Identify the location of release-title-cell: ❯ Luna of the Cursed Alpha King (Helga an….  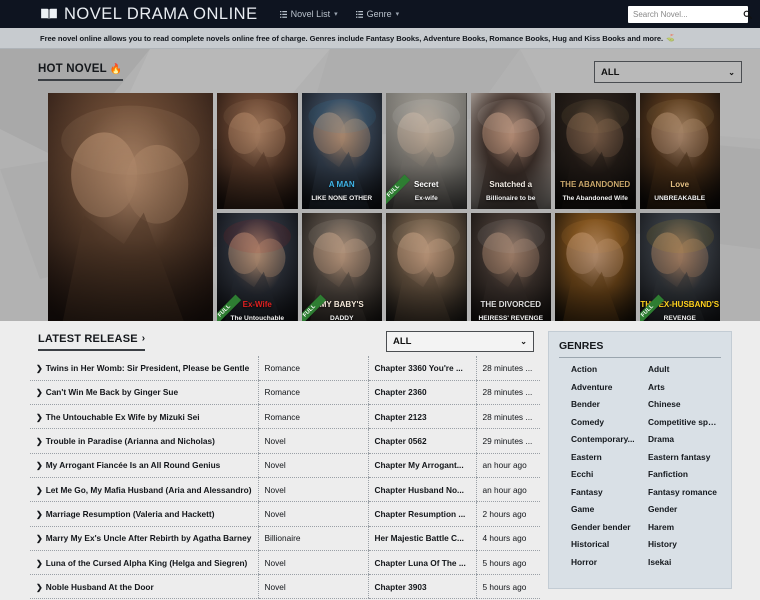
(144, 563).